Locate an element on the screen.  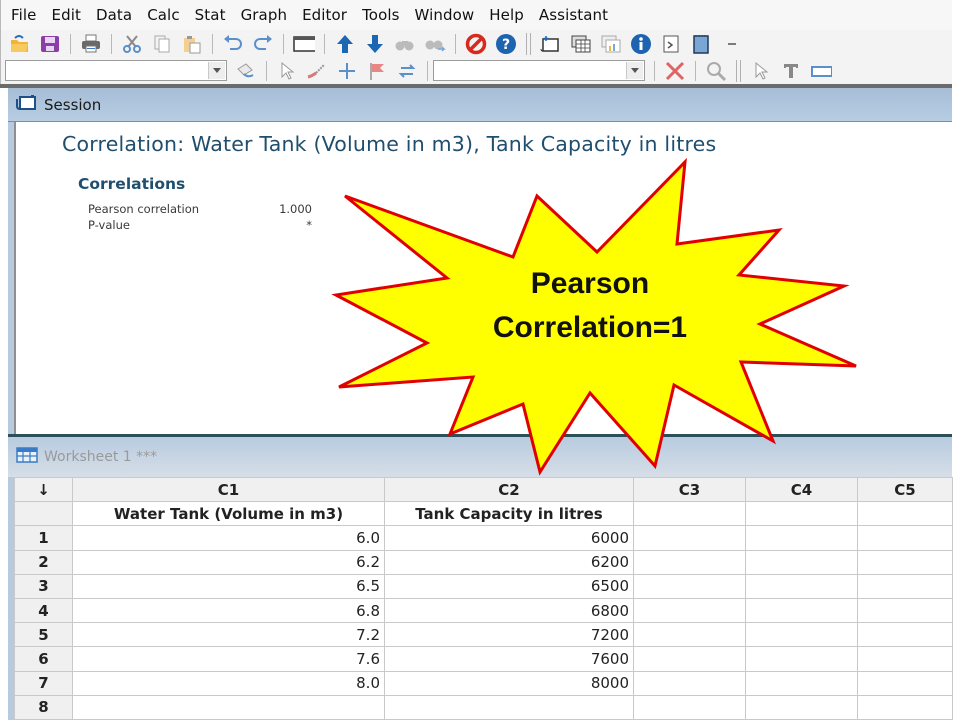
delete-icon is located at coordinates (675, 71).